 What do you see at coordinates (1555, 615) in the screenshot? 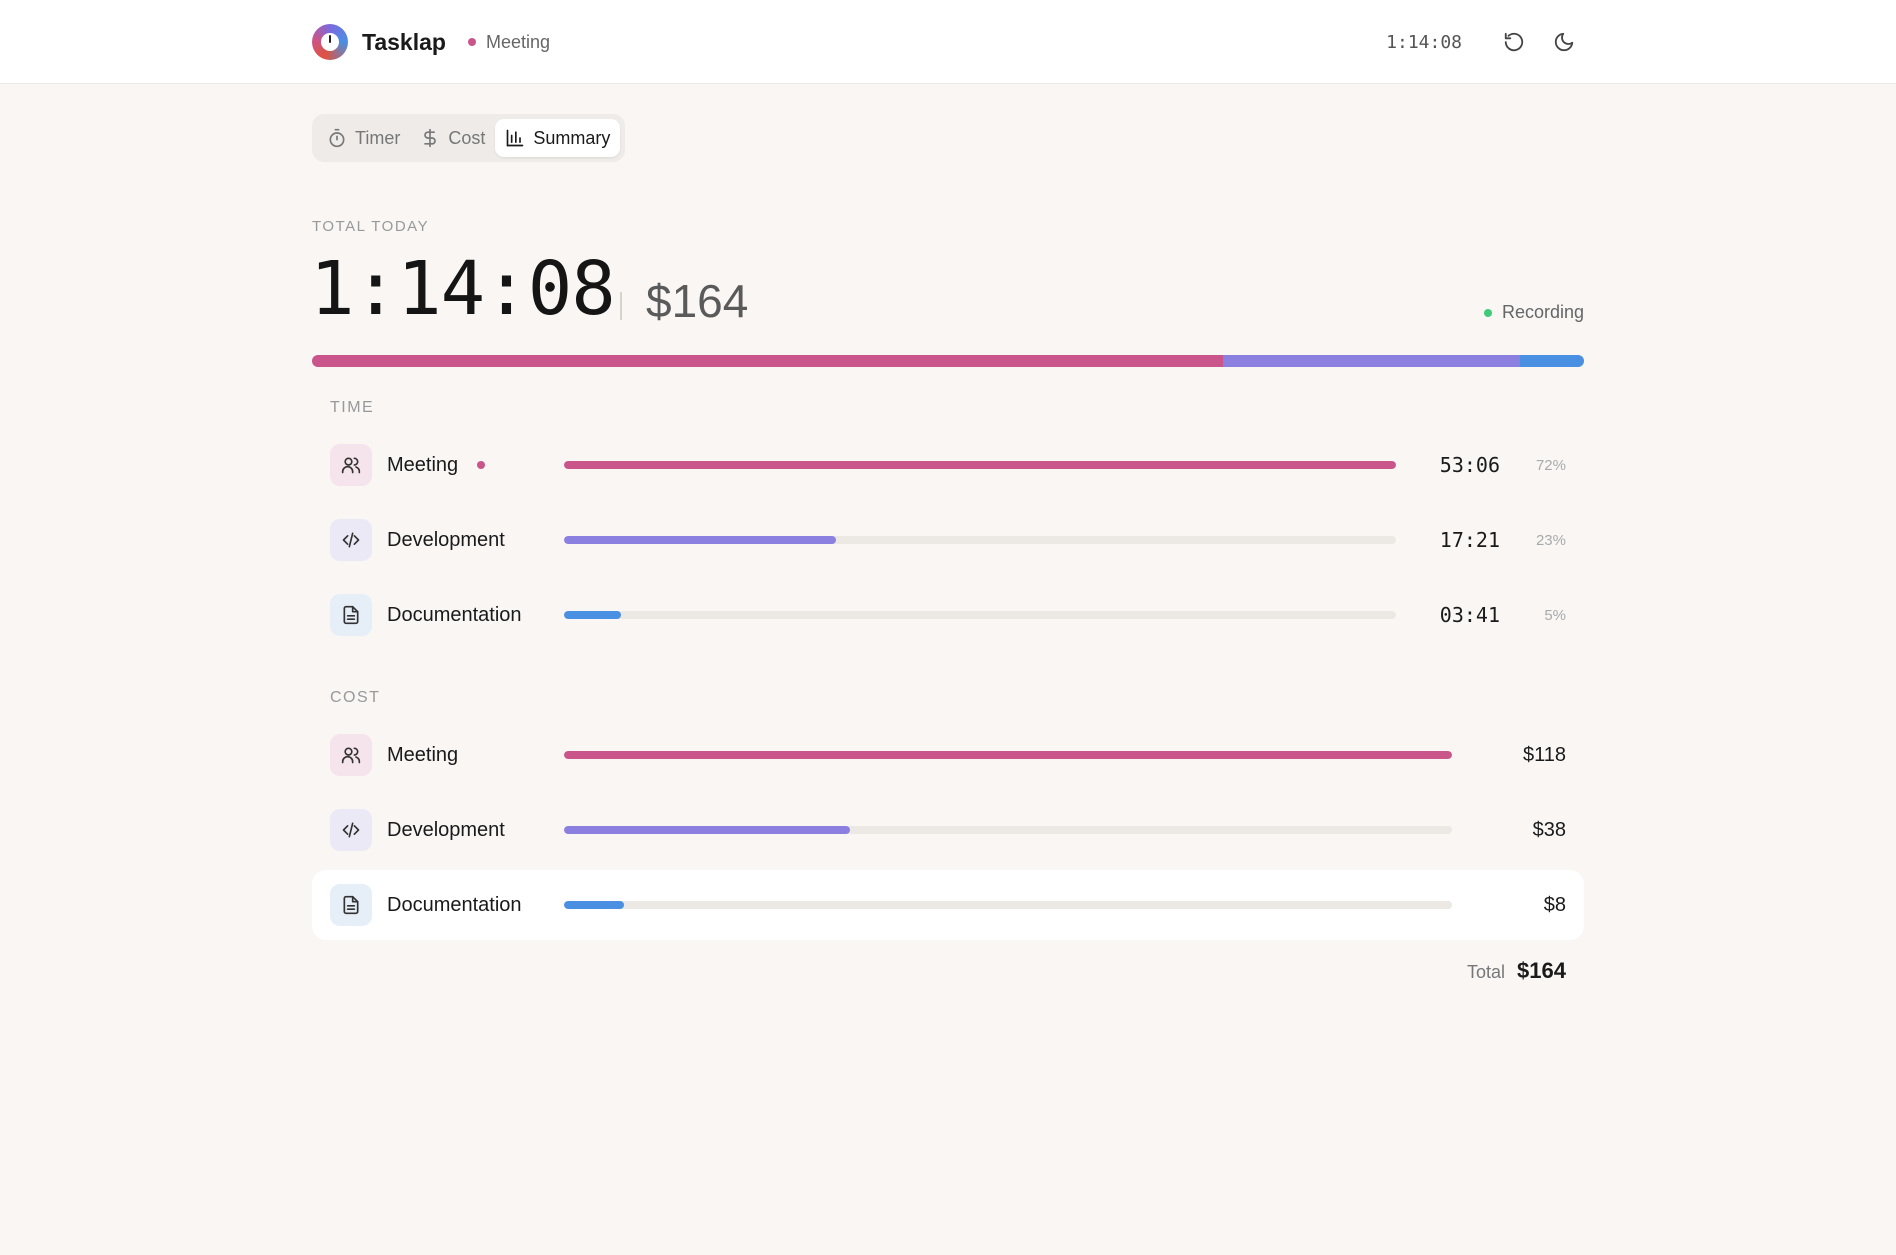
I see `time-percent: 5%` at bounding box center [1555, 615].